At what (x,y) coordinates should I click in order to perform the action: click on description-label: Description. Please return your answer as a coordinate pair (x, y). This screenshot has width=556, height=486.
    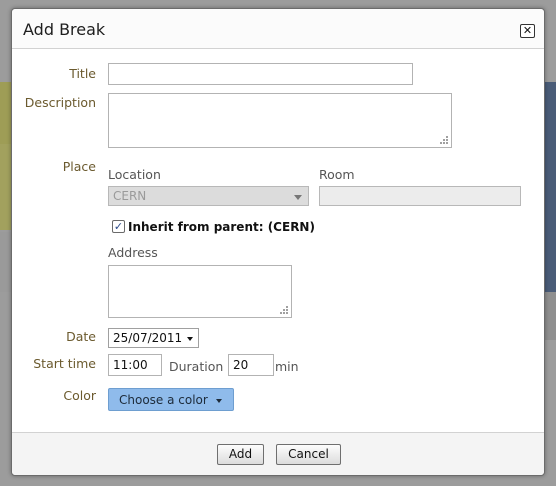
    Looking at the image, I should click on (60, 102).